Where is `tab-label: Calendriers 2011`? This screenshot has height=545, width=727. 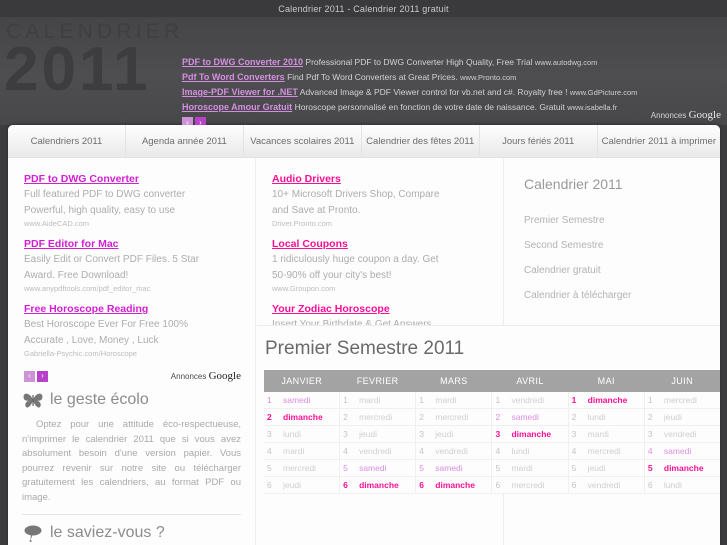
tab-label: Calendriers 2011 is located at coordinates (66, 141).